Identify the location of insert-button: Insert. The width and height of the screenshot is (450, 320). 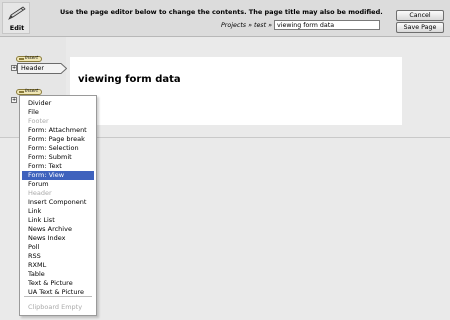
(29, 59).